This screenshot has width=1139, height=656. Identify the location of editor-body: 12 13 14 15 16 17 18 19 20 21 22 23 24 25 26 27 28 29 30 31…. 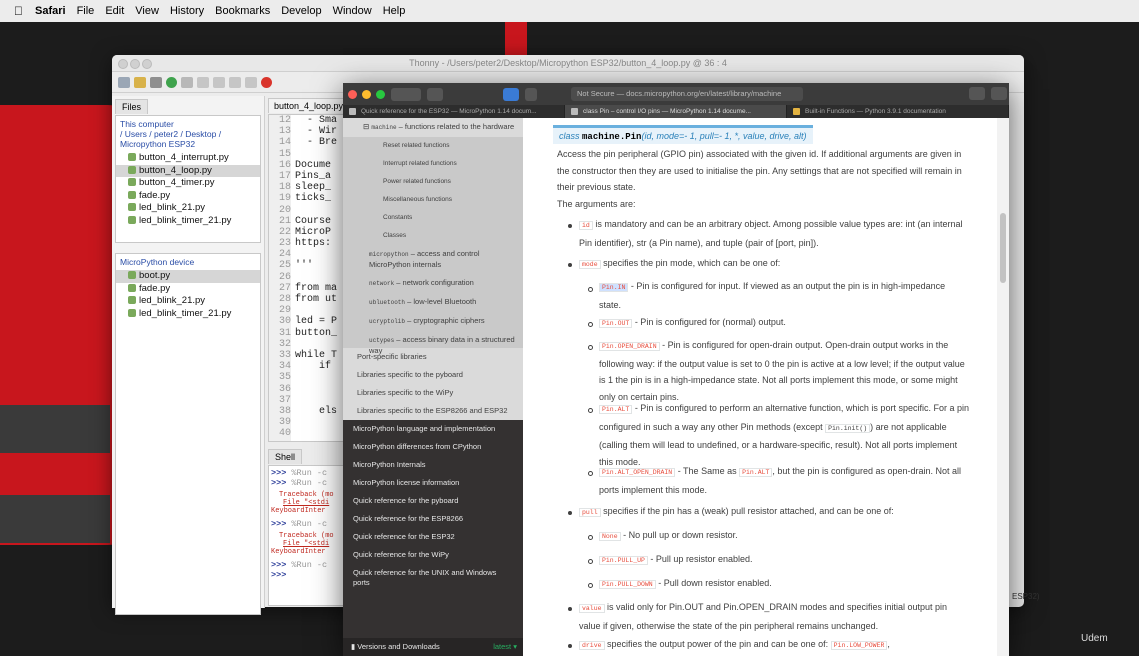
(309, 278).